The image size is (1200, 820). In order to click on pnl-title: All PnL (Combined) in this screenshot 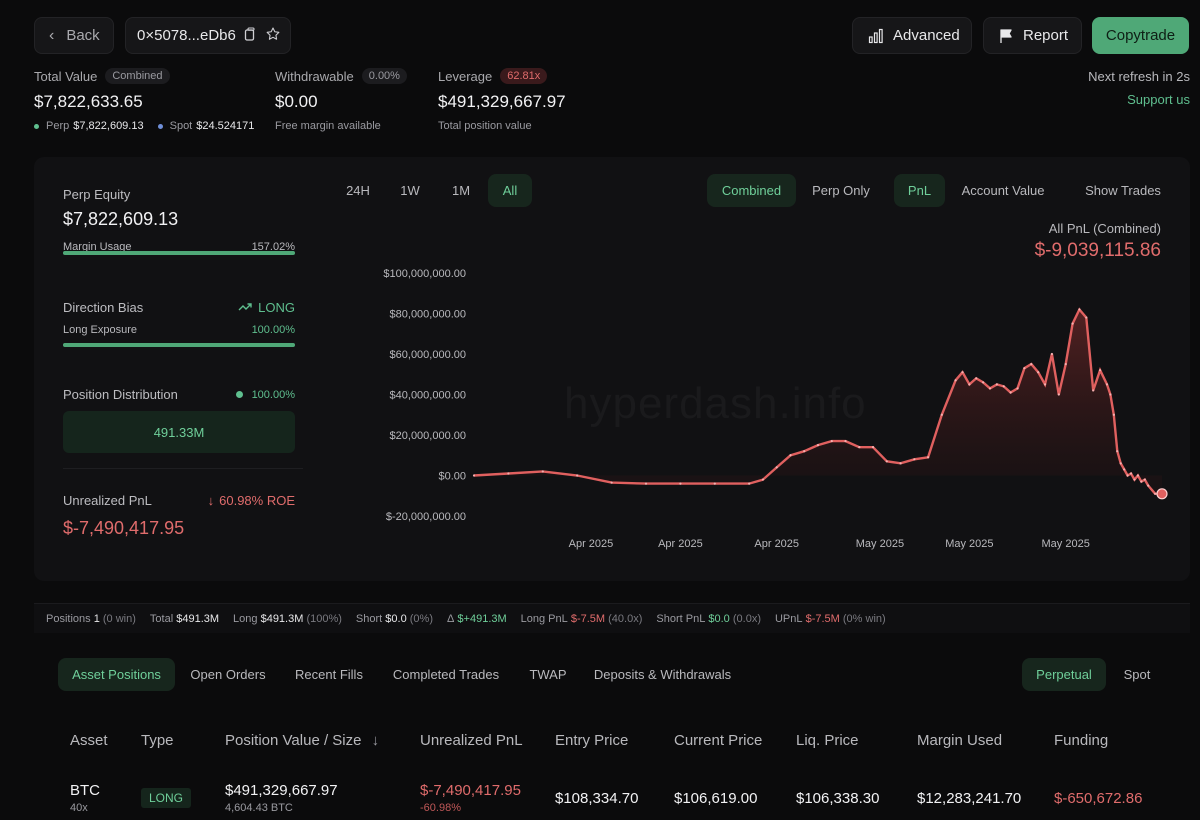, I will do `click(1104, 228)`.